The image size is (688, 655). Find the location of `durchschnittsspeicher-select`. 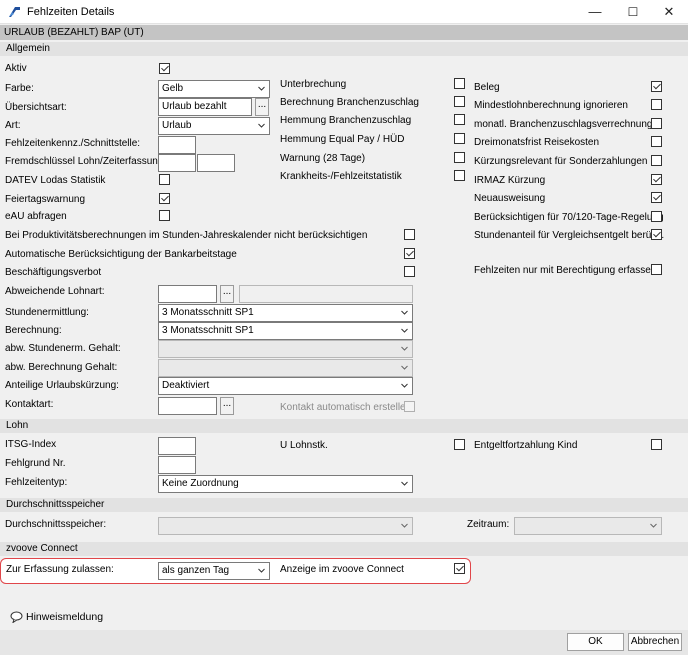

durchschnittsspeicher-select is located at coordinates (285, 526).